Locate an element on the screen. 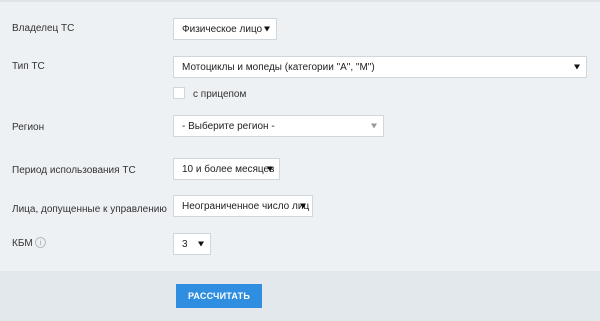 This screenshot has width=600, height=321. drivers-label: Лица, допущенные к управлению is located at coordinates (89, 209).